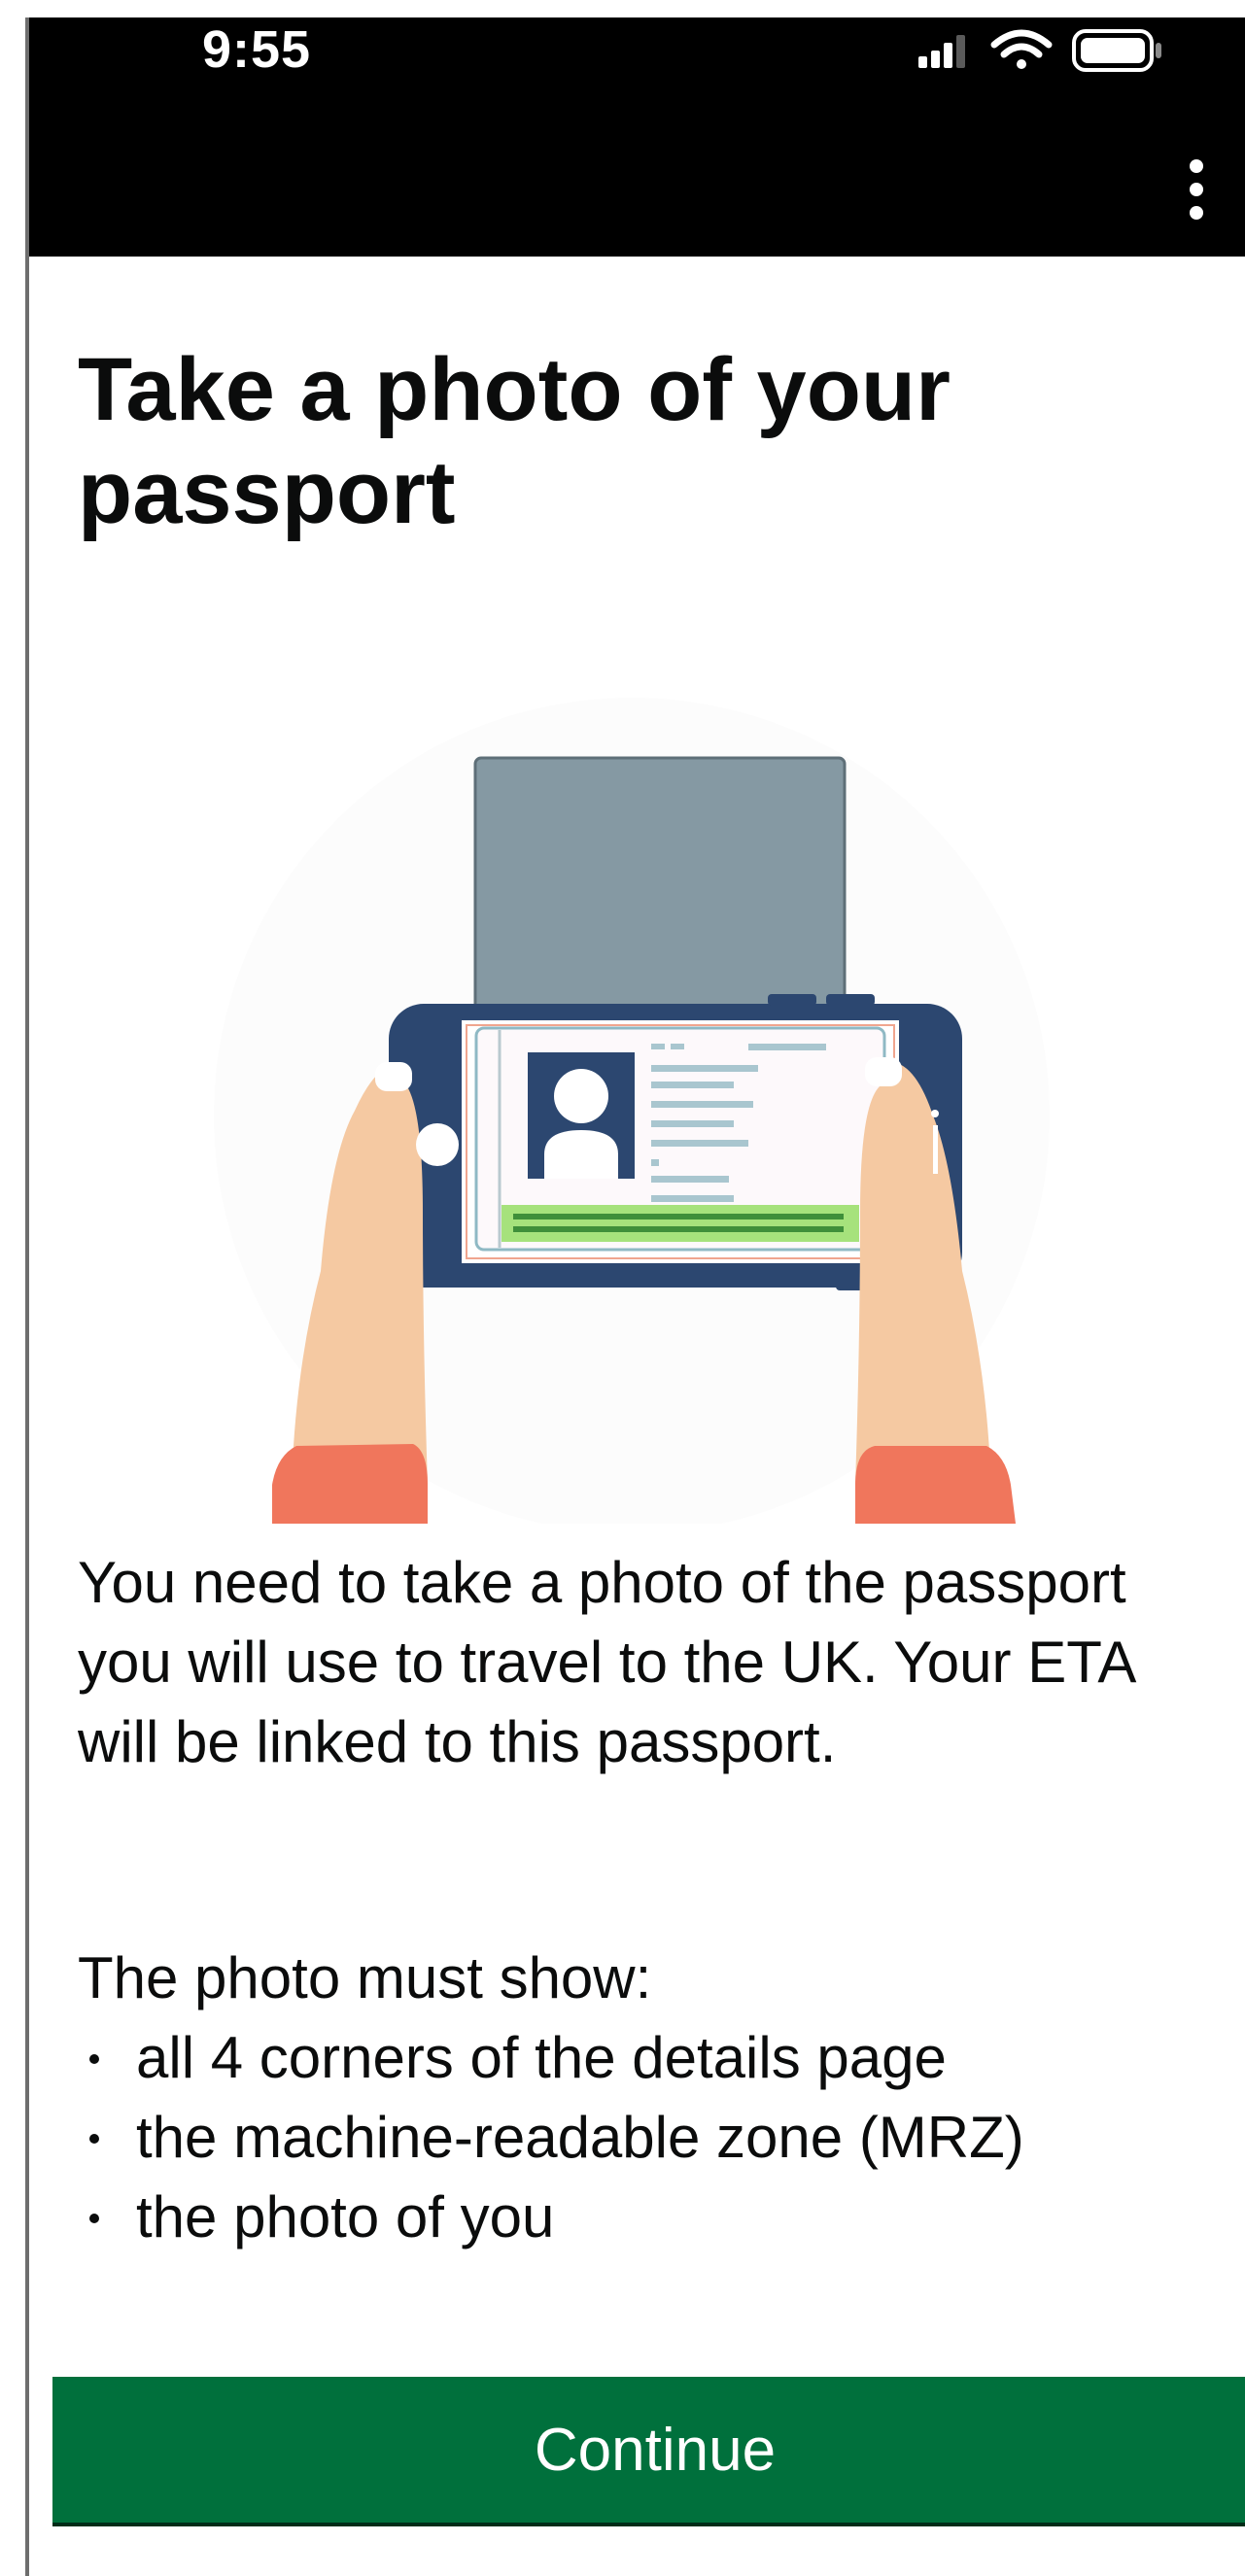 This screenshot has width=1245, height=2576. What do you see at coordinates (651, 2217) in the screenshot?
I see `list-item: the photo of you` at bounding box center [651, 2217].